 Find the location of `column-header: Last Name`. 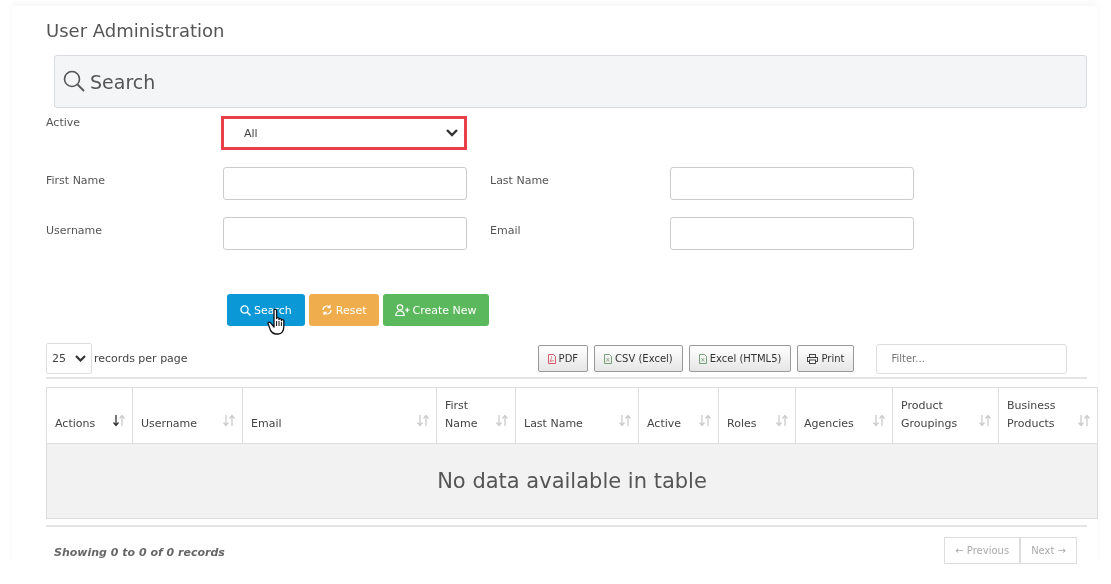

column-header: Last Name is located at coordinates (577, 415).